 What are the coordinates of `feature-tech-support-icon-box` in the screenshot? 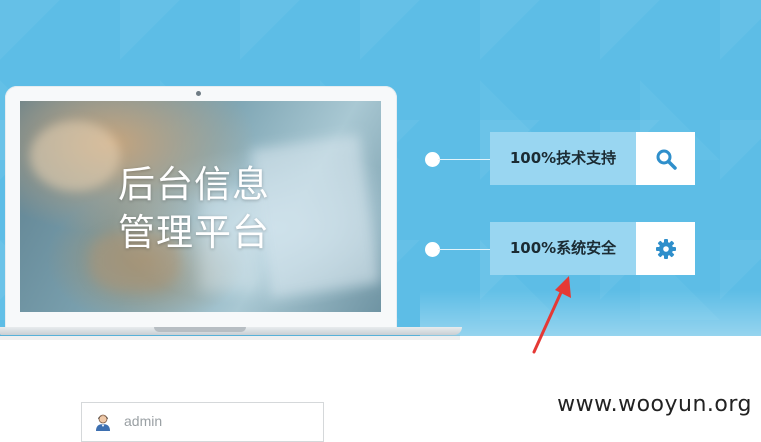 It's located at (665, 158).